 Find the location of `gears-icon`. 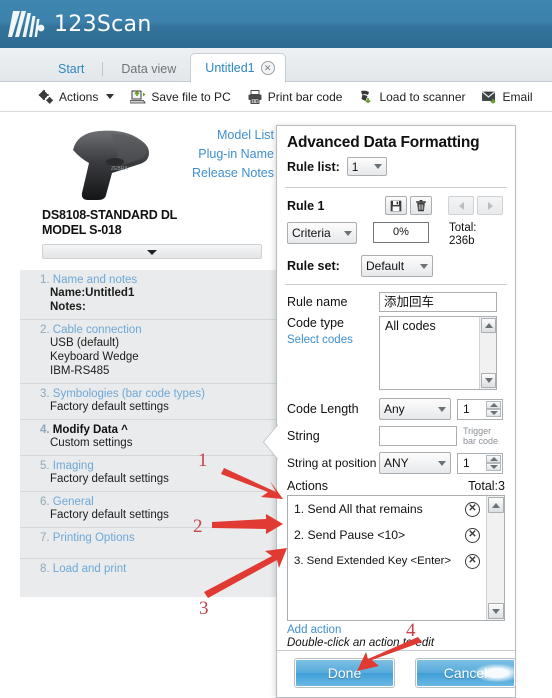

gears-icon is located at coordinates (46, 97).